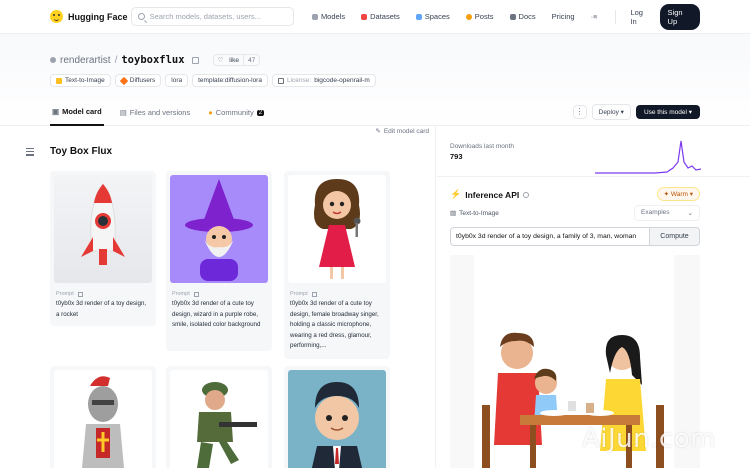 Image resolution: width=750 pixels, height=468 pixels. What do you see at coordinates (453, 213) in the screenshot?
I see `text-to-image-icon: ▨` at bounding box center [453, 213].